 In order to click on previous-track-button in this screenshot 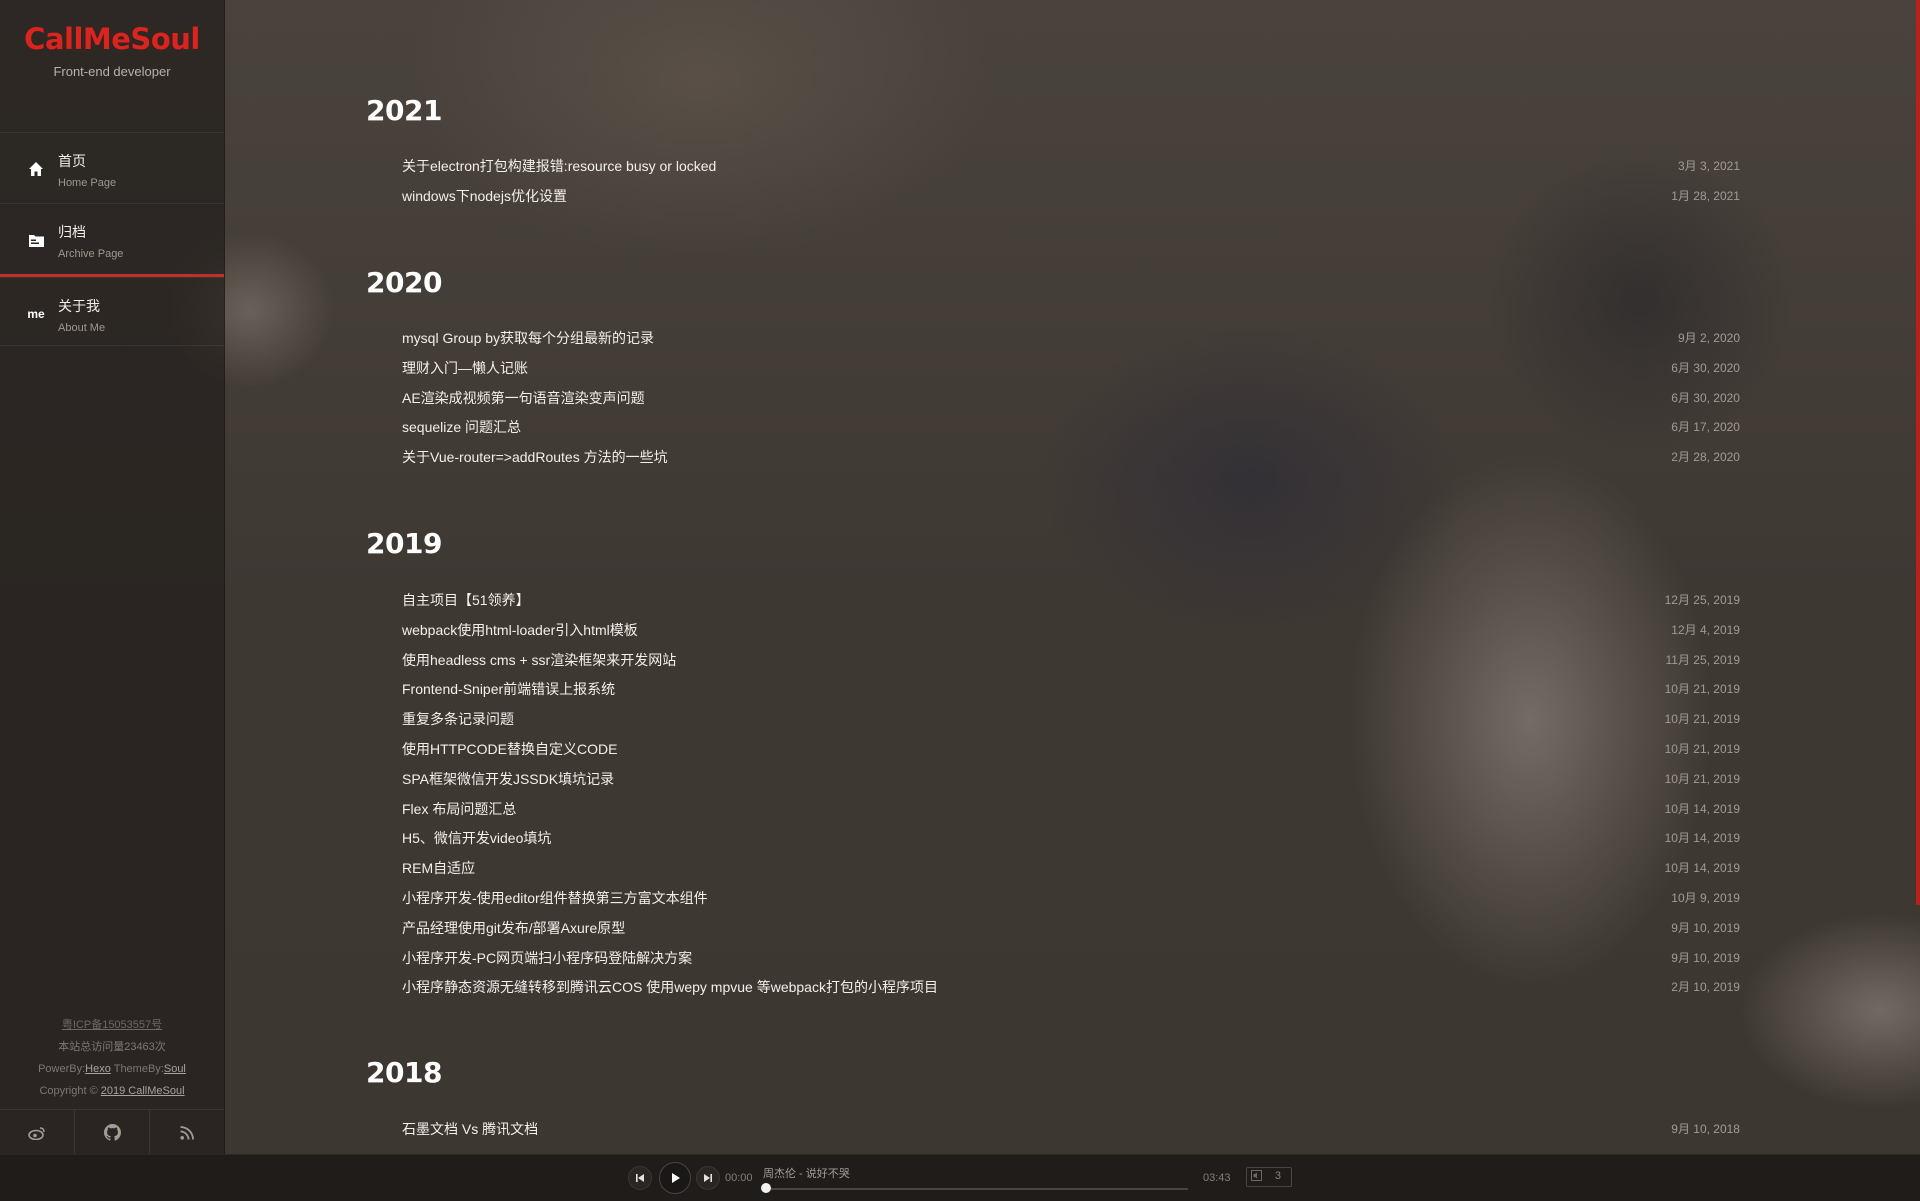, I will do `click(640, 1178)`.